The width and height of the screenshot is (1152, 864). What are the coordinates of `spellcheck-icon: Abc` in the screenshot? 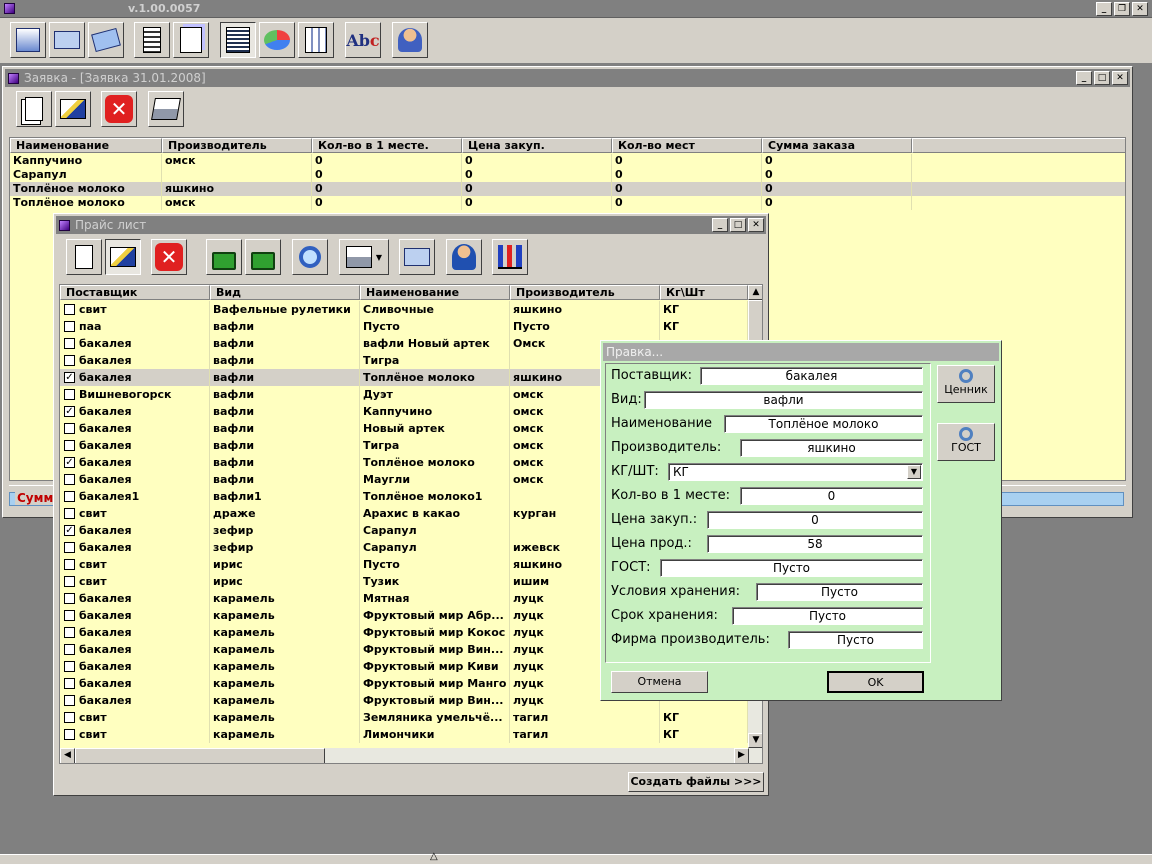 It's located at (363, 40).